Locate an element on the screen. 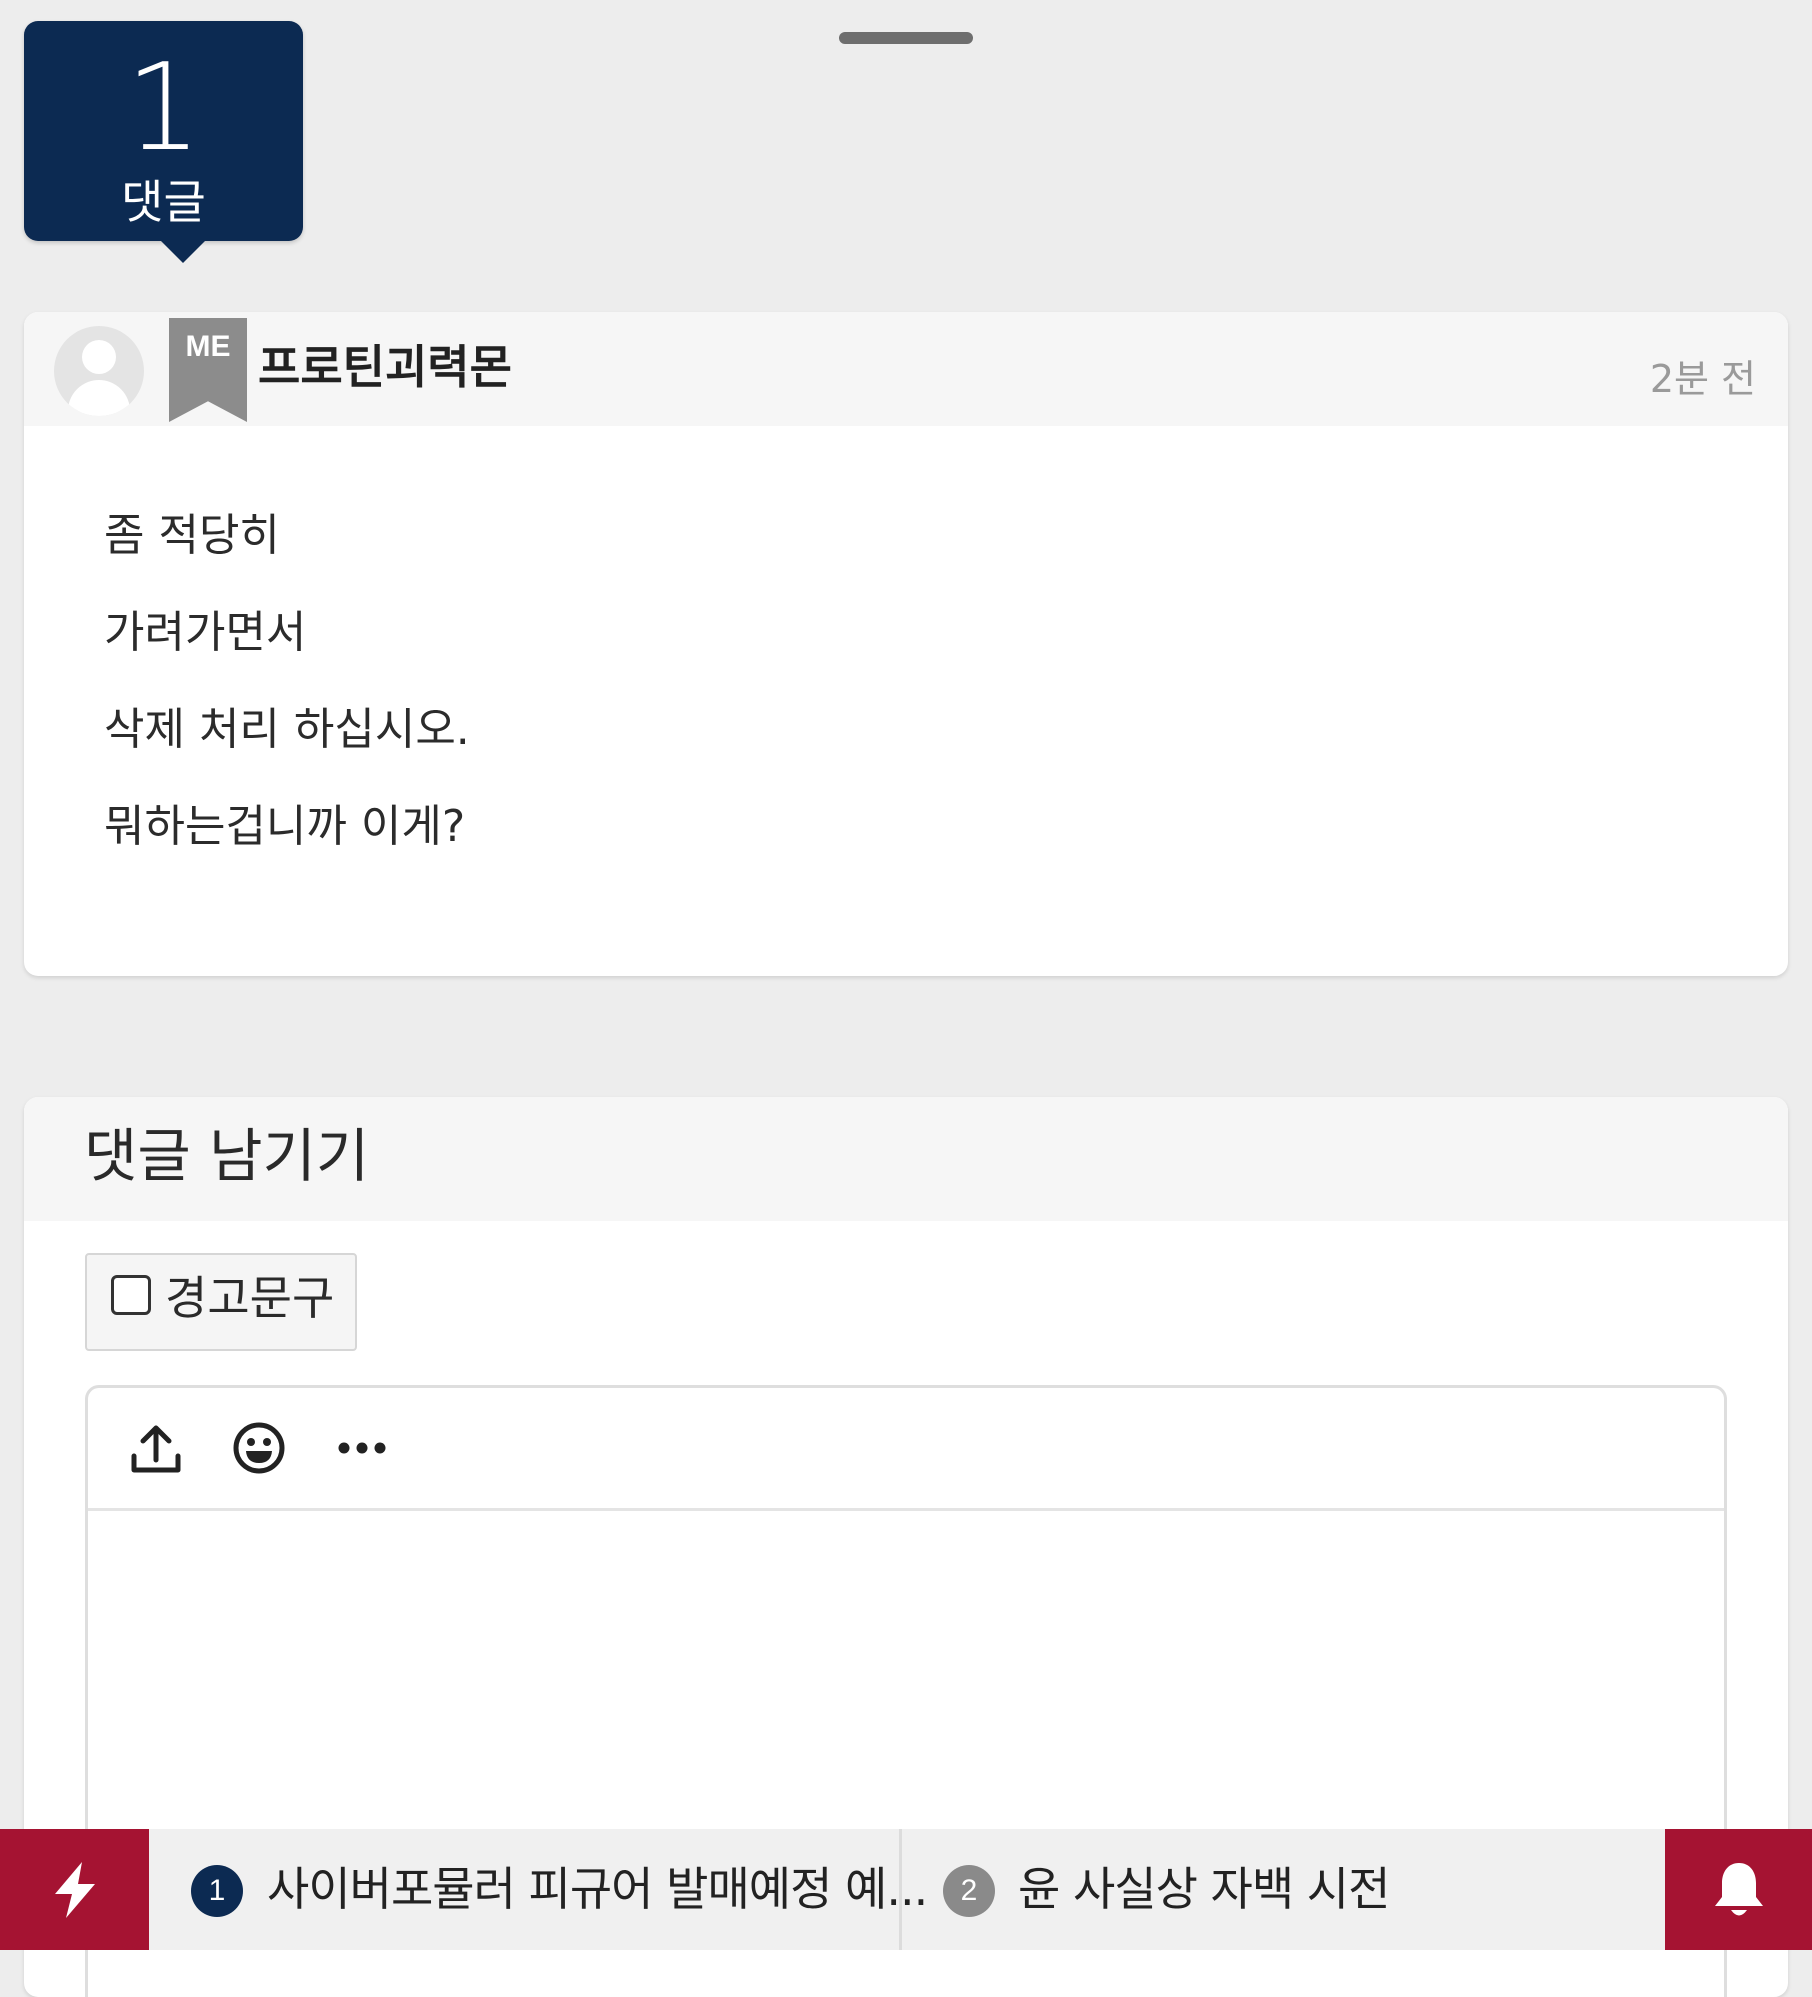 Image resolution: width=1812 pixels, height=1997 pixels. comment-header: ME 프로틴괴력몬 2분 전 is located at coordinates (906, 369).